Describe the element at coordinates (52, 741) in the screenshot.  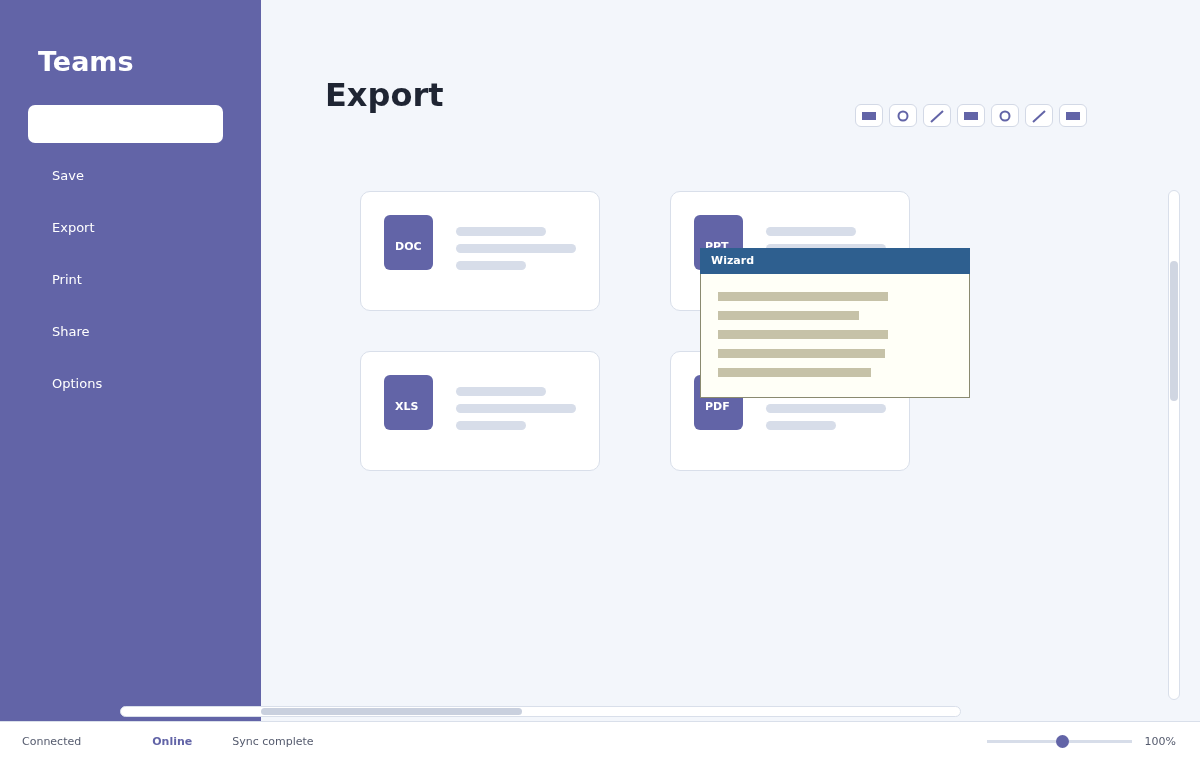
I see `status-text: Connected` at that location.